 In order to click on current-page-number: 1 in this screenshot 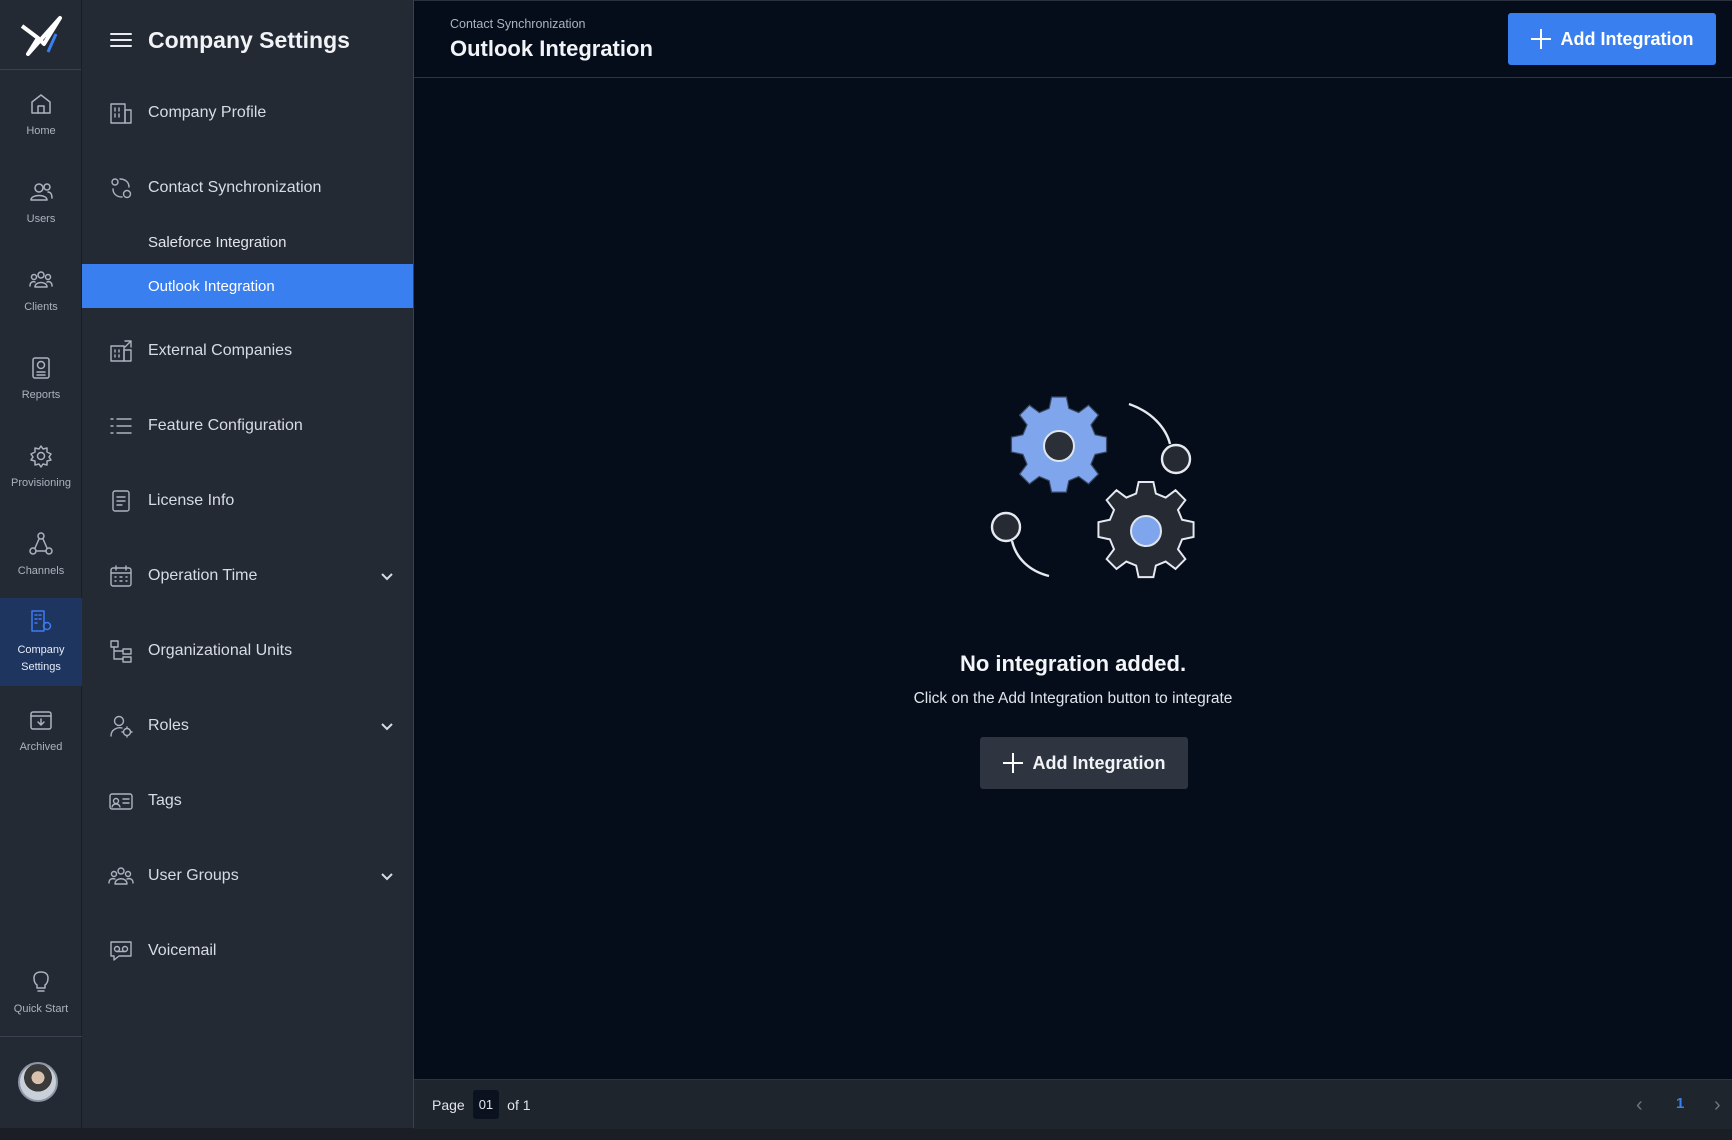, I will do `click(1680, 1103)`.